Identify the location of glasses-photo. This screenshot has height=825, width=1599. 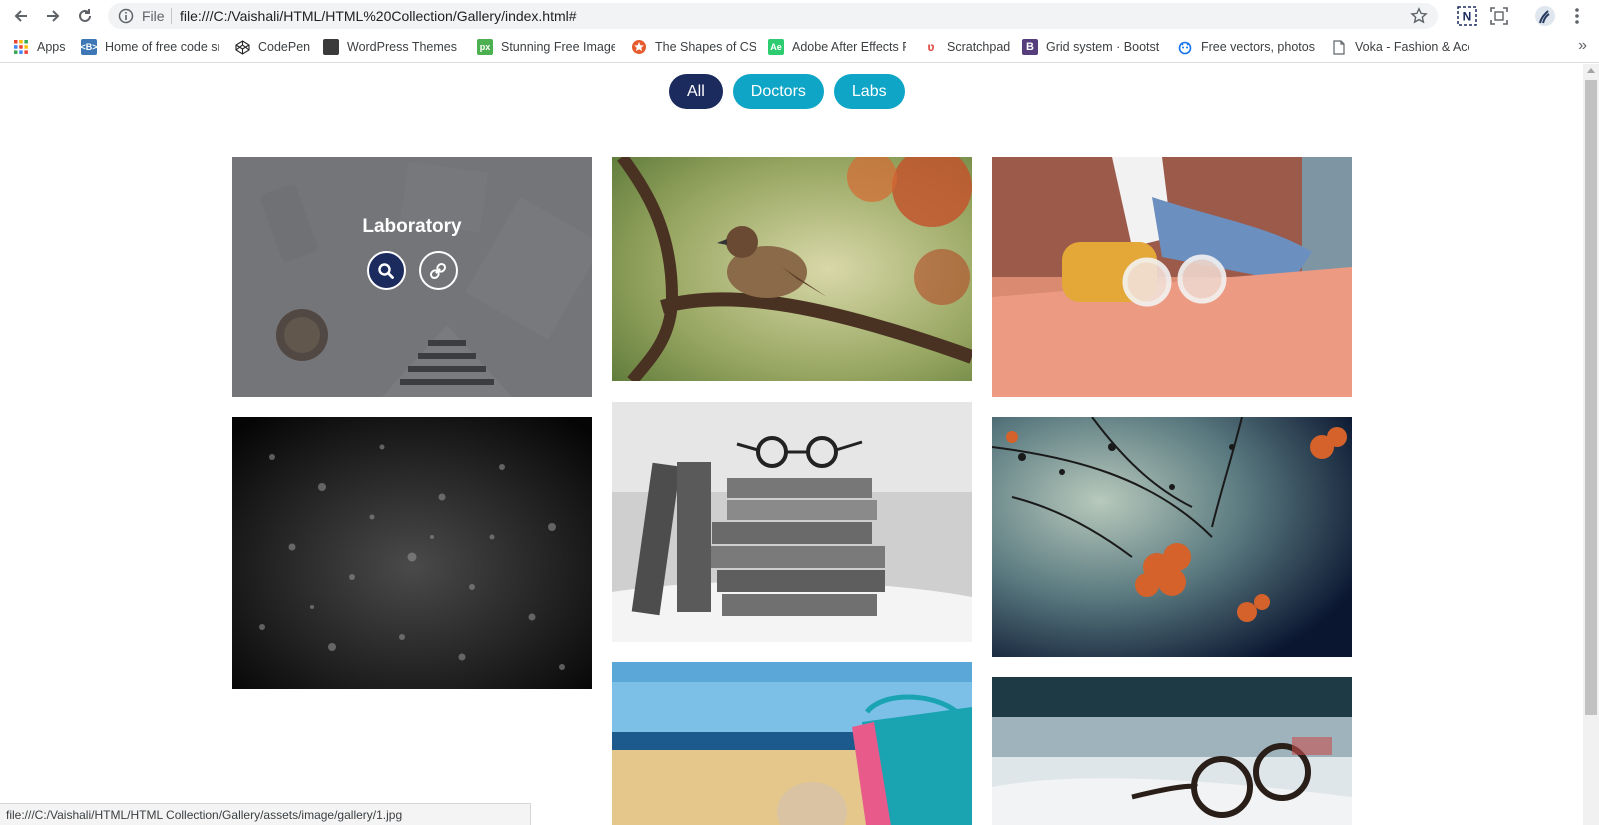
(1172, 751).